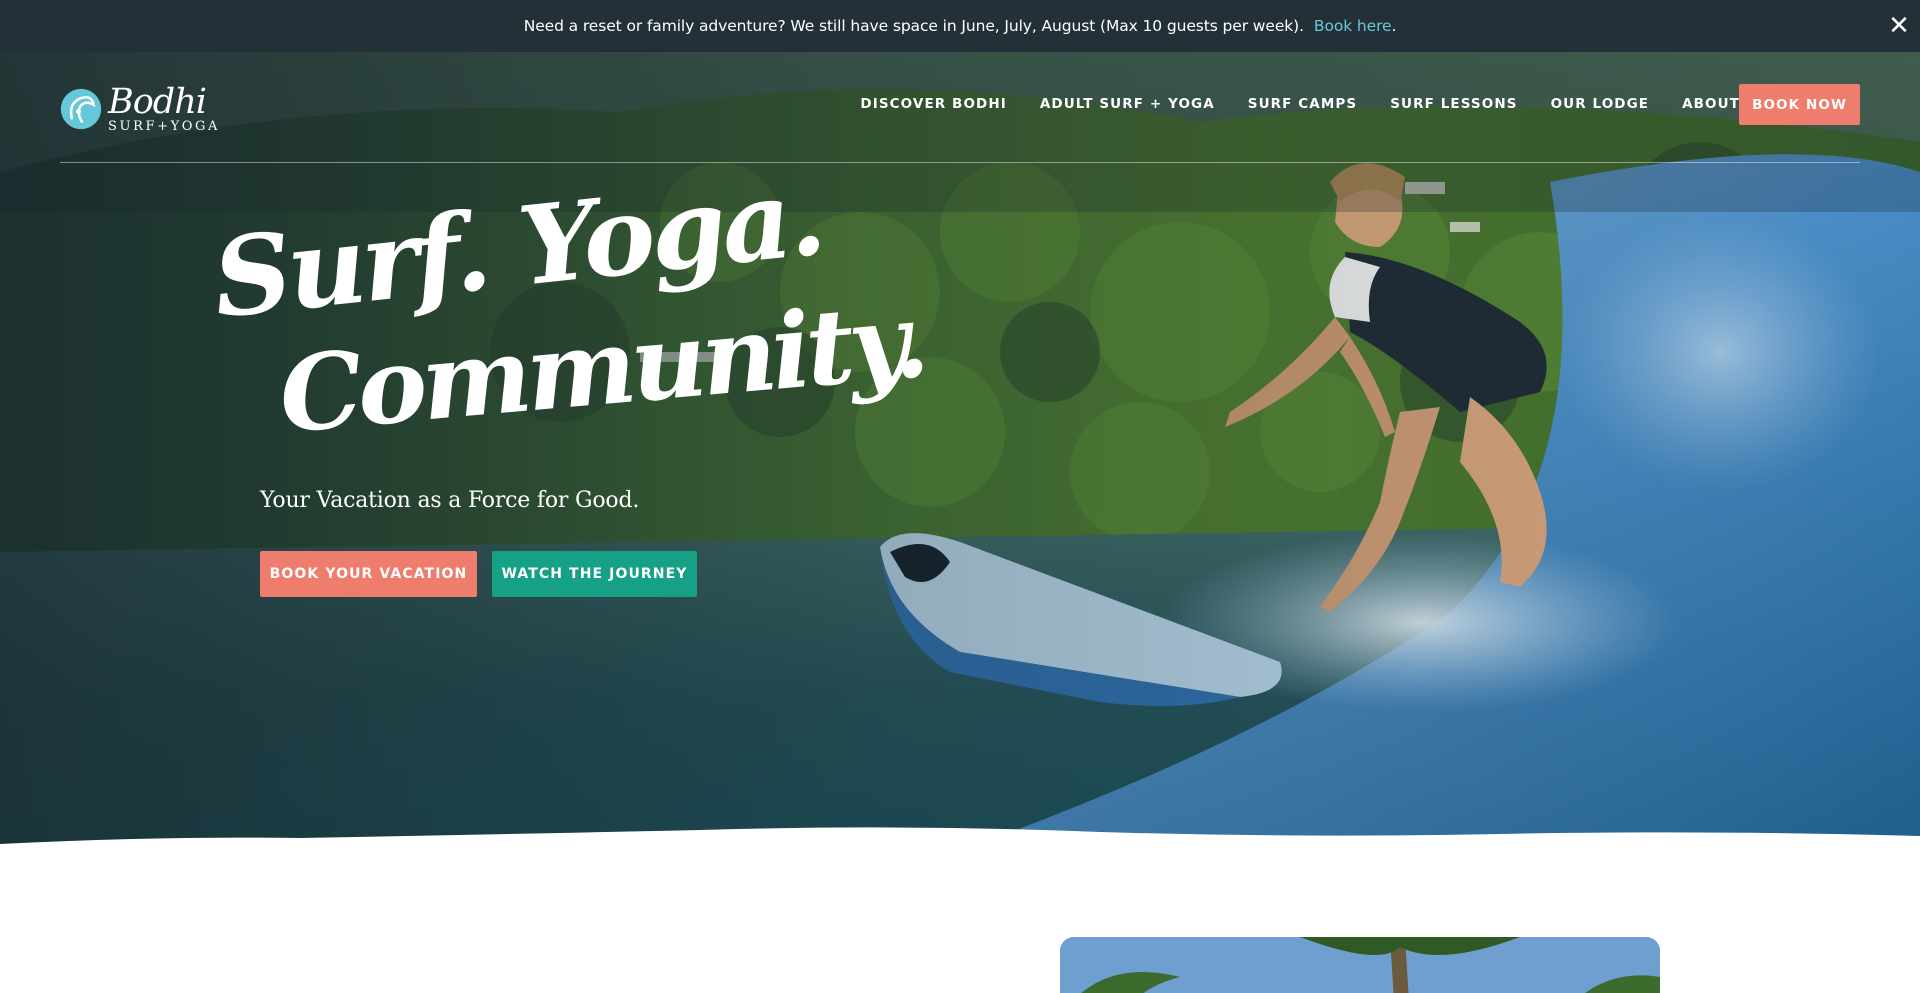 This screenshot has height=993, width=1920. What do you see at coordinates (960, 162) in the screenshot?
I see `header-divider` at bounding box center [960, 162].